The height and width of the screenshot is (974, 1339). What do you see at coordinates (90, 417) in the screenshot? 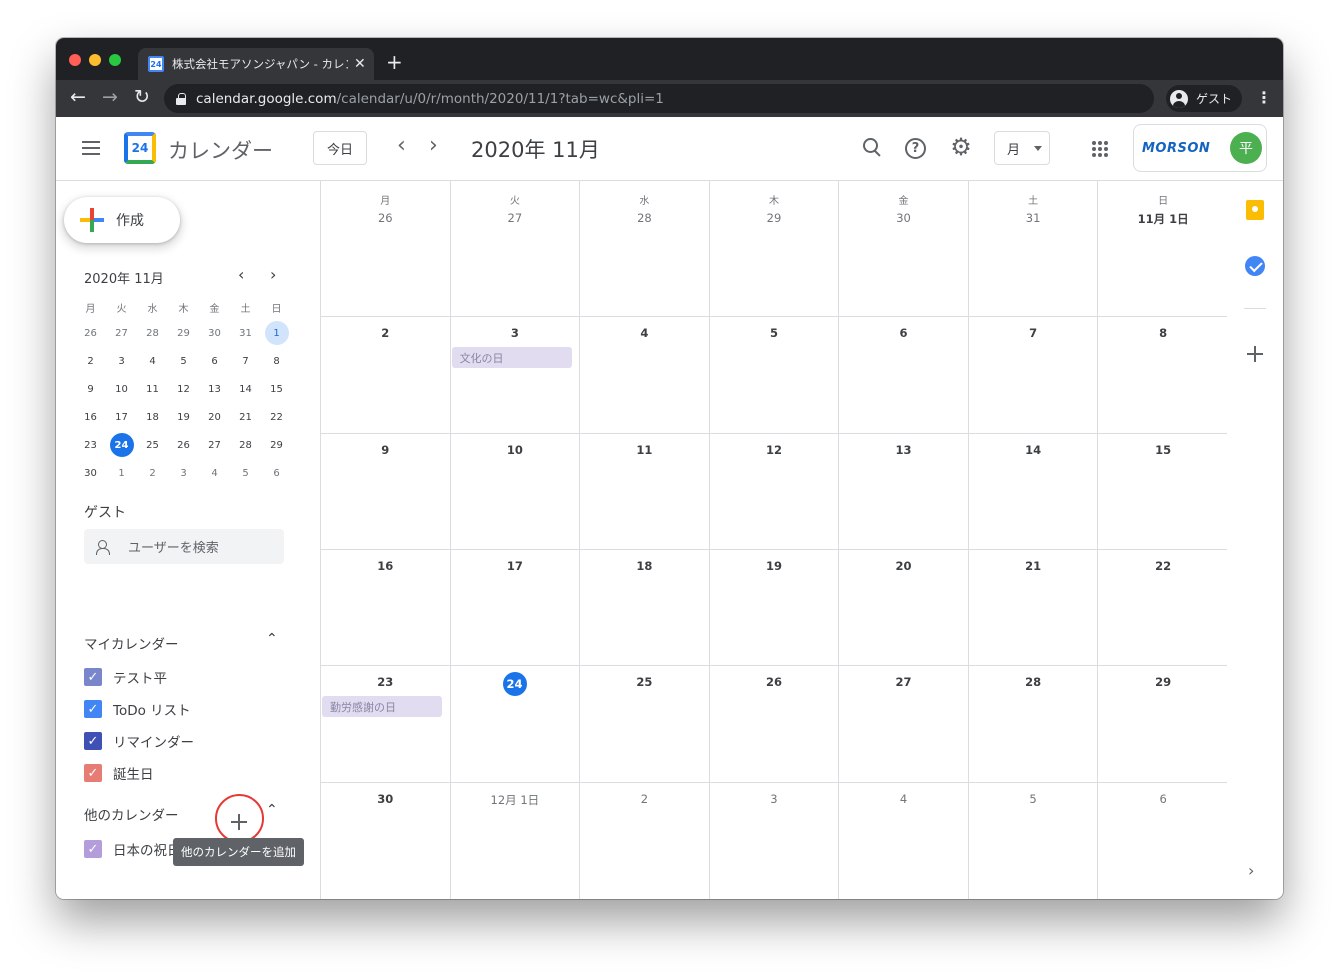
I see `mini-day: 16` at bounding box center [90, 417].